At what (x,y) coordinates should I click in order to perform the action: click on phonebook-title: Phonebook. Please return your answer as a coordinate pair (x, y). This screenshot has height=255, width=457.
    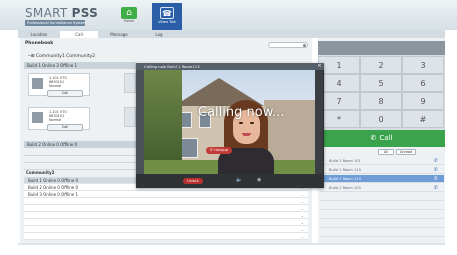
    Looking at the image, I should click on (39, 43).